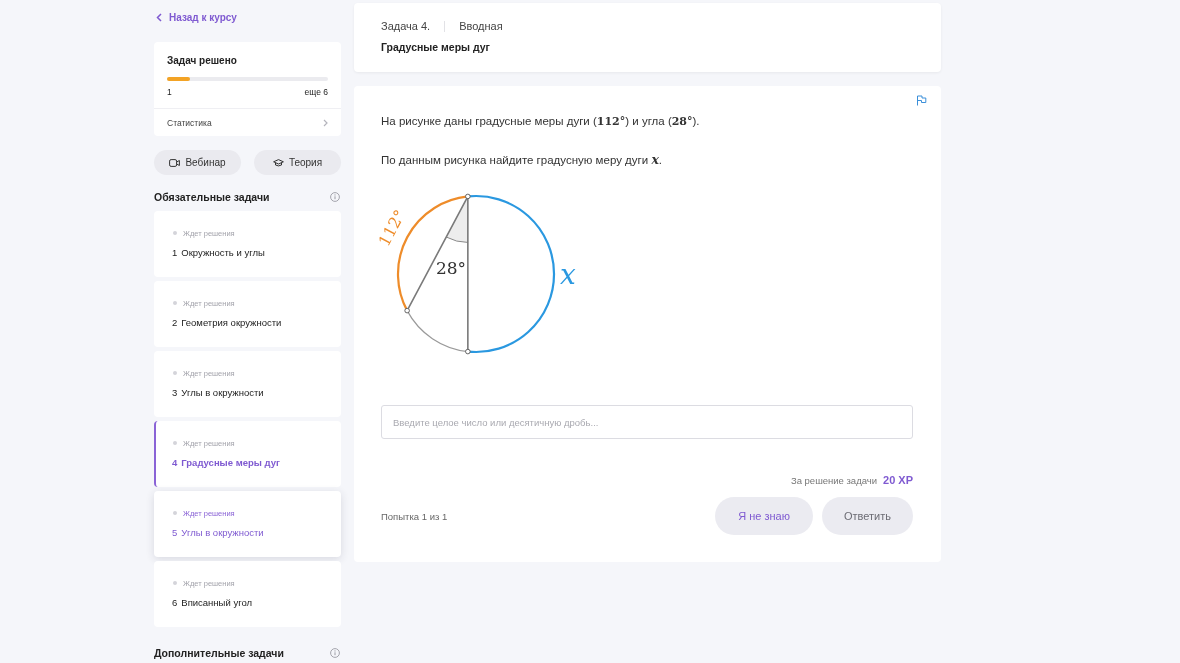 The height and width of the screenshot is (663, 1180). What do you see at coordinates (834, 480) in the screenshot?
I see `reward-label: За решение задачи` at bounding box center [834, 480].